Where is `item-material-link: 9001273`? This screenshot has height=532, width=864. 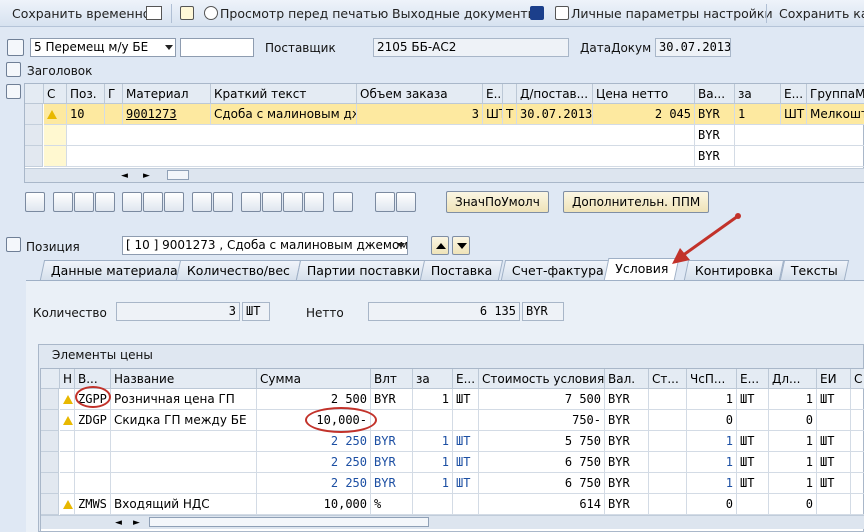 item-material-link: 9001273 is located at coordinates (167, 114).